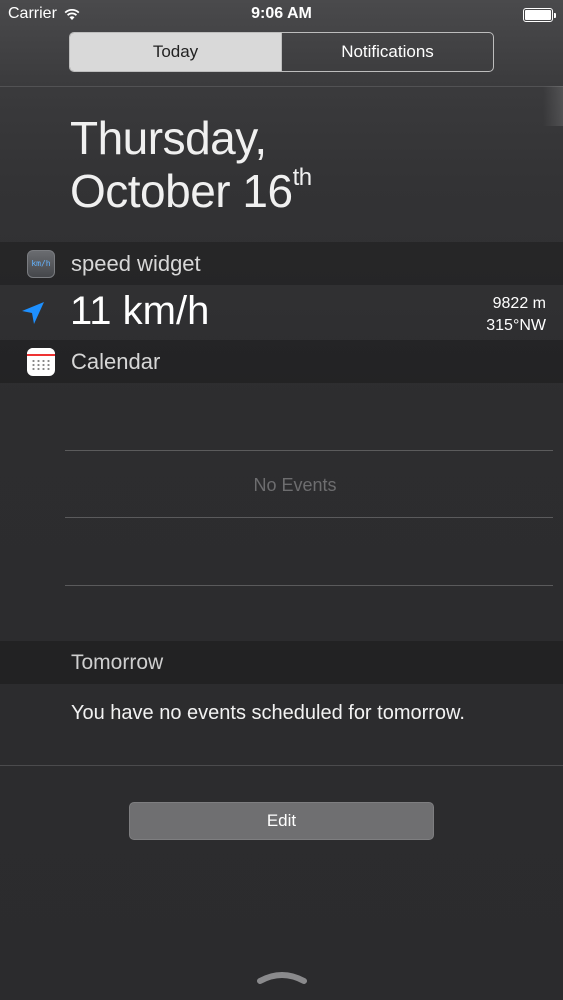  Describe the element at coordinates (281, 263) in the screenshot. I see `speed-widget-header: km/h speed widget` at that location.